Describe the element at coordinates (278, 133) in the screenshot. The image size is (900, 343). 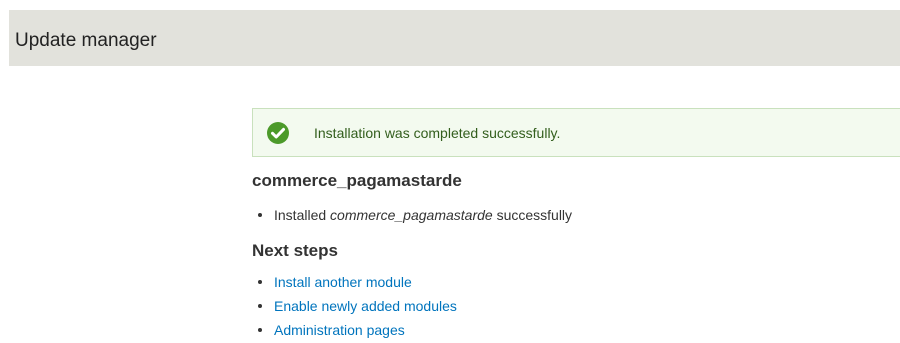
I see `check-circle-icon` at that location.